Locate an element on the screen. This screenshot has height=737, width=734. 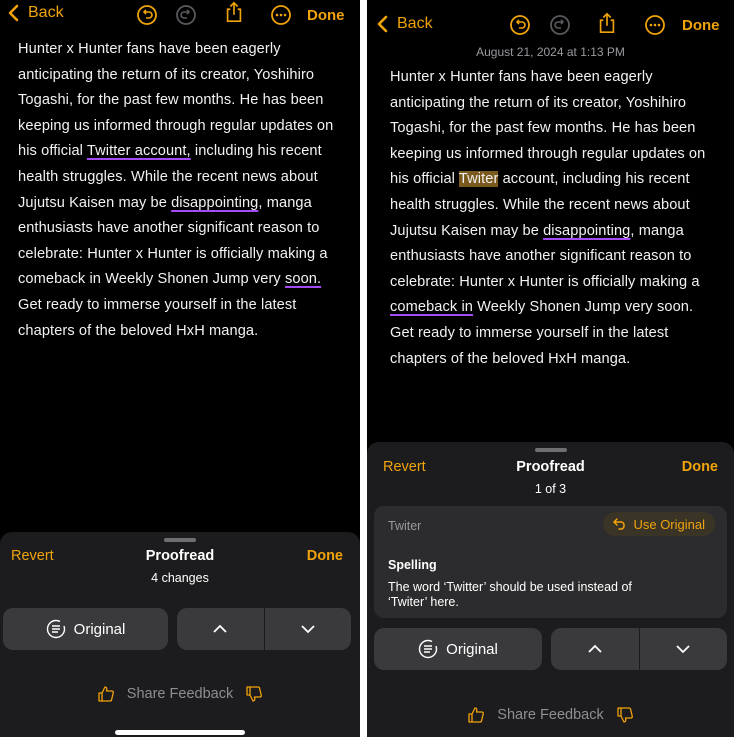
text-run: Weekly Shonen Jump very soon. is located at coordinates (583, 307).